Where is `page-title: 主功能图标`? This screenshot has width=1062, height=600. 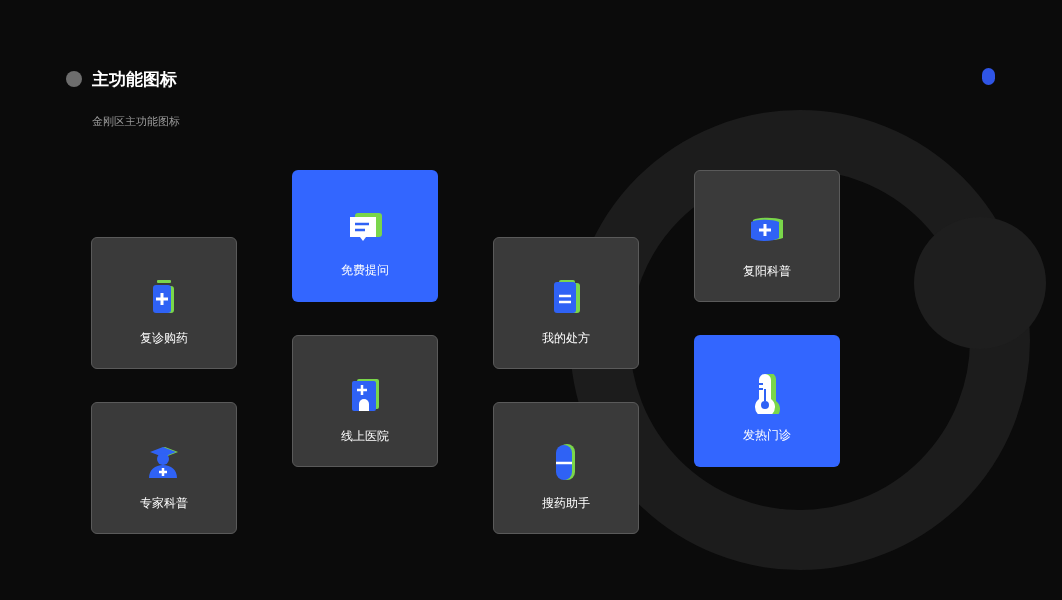 page-title: 主功能图标 is located at coordinates (134, 79).